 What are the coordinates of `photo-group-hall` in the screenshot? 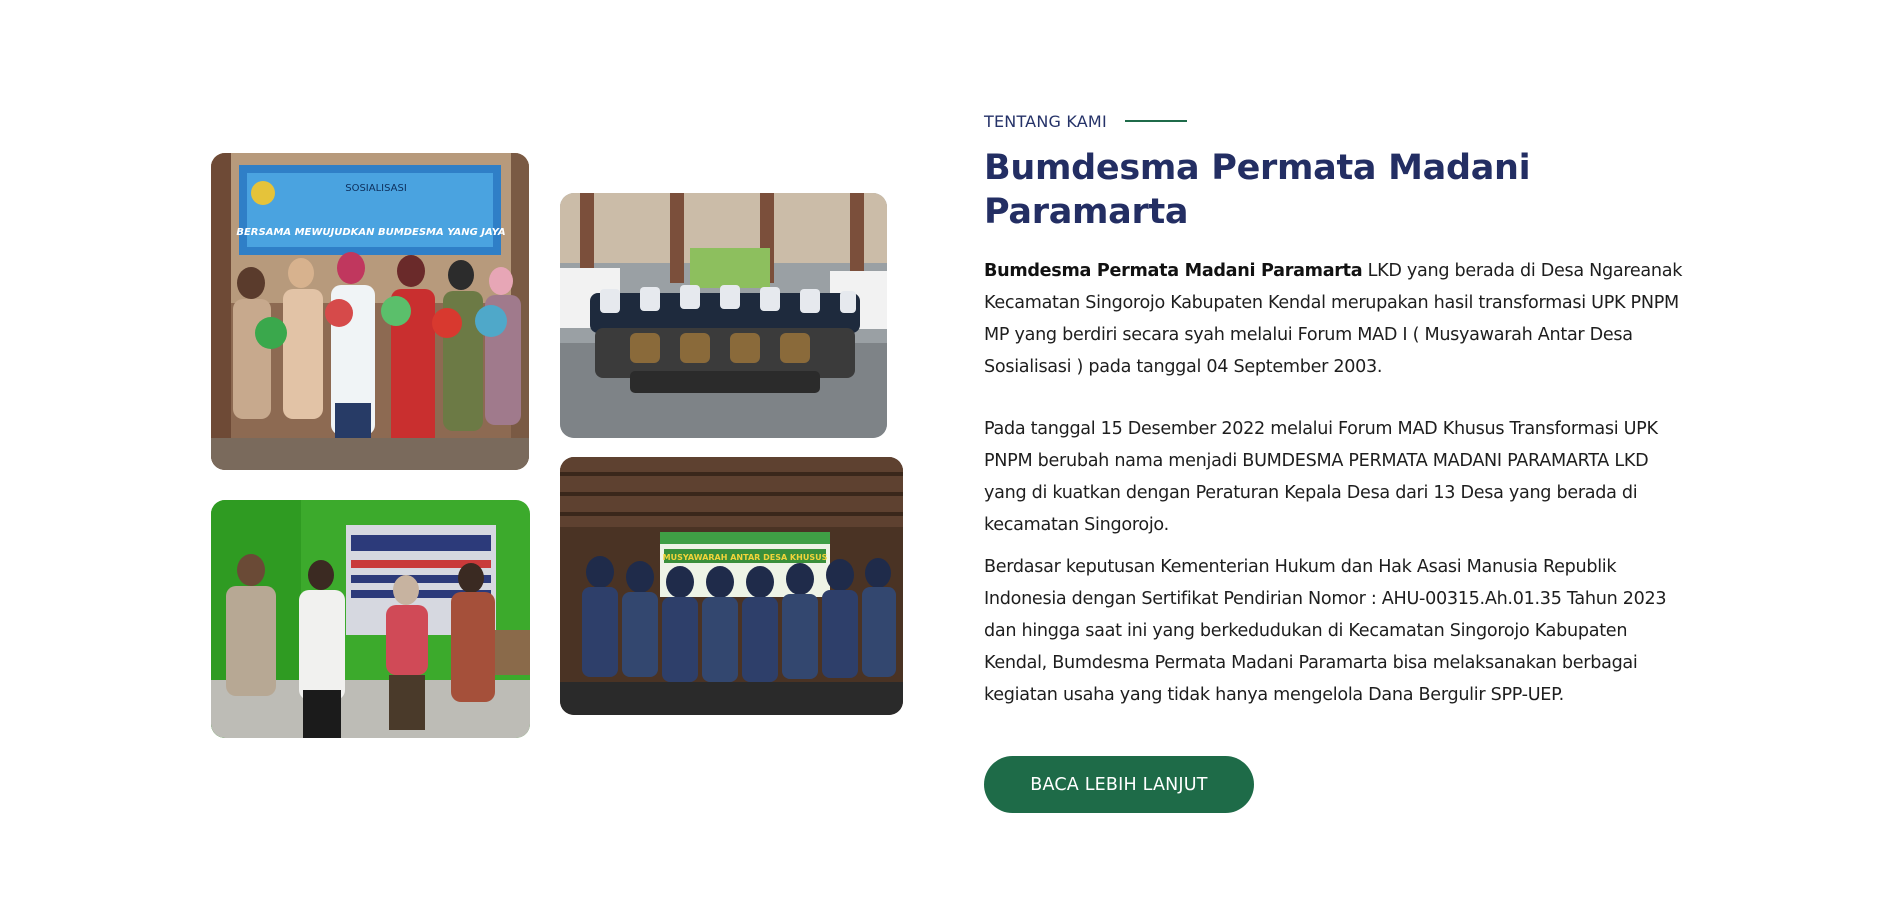 It's located at (723, 315).